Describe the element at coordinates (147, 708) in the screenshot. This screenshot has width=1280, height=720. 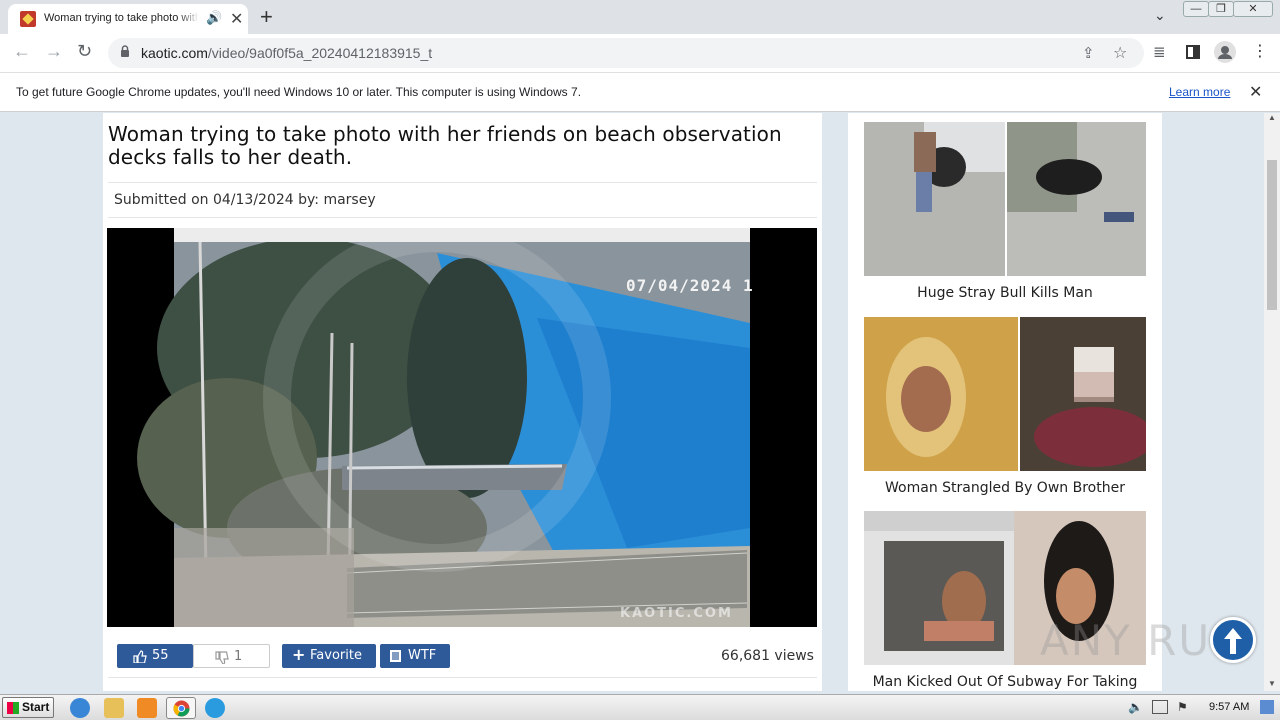
I see `media-player-icon` at that location.